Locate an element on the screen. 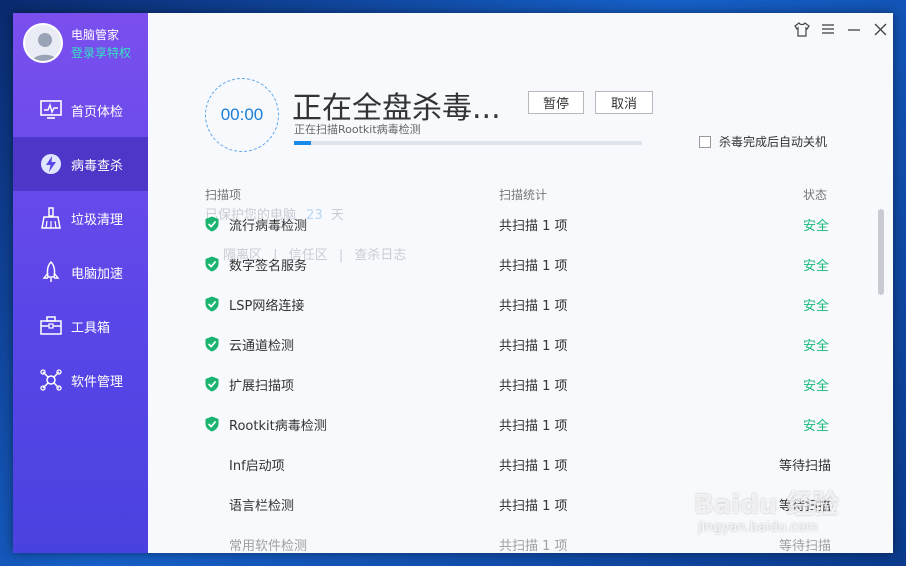 The image size is (906, 566). table-row: 云通道检测 共扫描 1 项 安全 is located at coordinates (520, 343).